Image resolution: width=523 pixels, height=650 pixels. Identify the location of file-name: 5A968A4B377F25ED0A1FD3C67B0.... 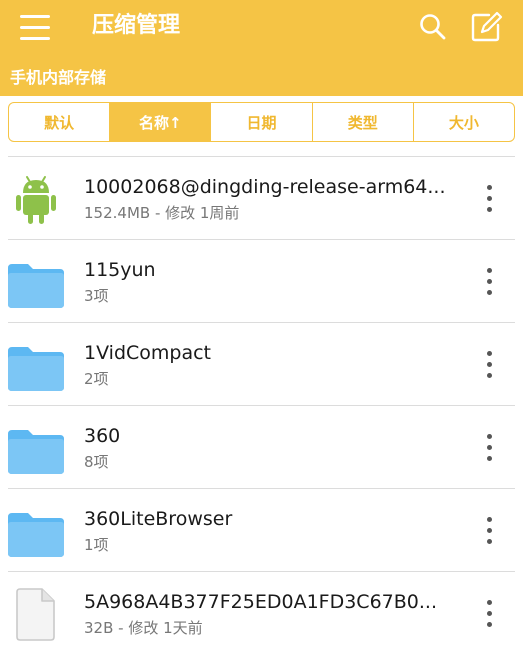
(260, 602).